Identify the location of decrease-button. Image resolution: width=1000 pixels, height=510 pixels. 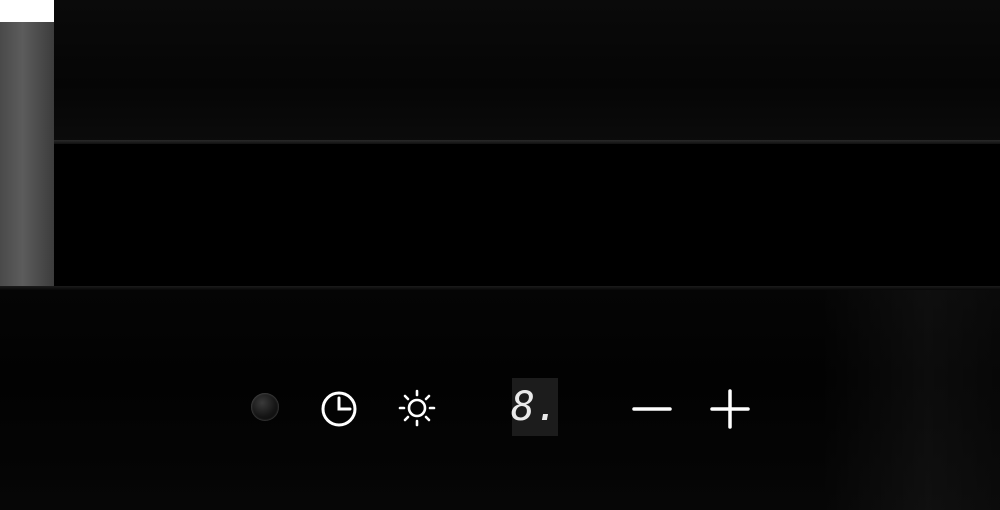
(652, 409).